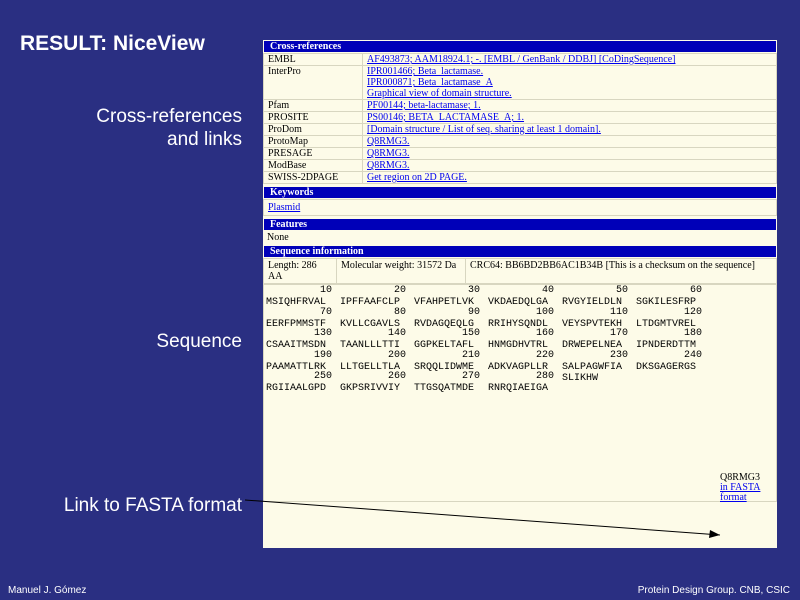 The image size is (800, 600). What do you see at coordinates (713, 590) in the screenshot?
I see `footer-org: Protein Design Group. CNB, CSIC` at bounding box center [713, 590].